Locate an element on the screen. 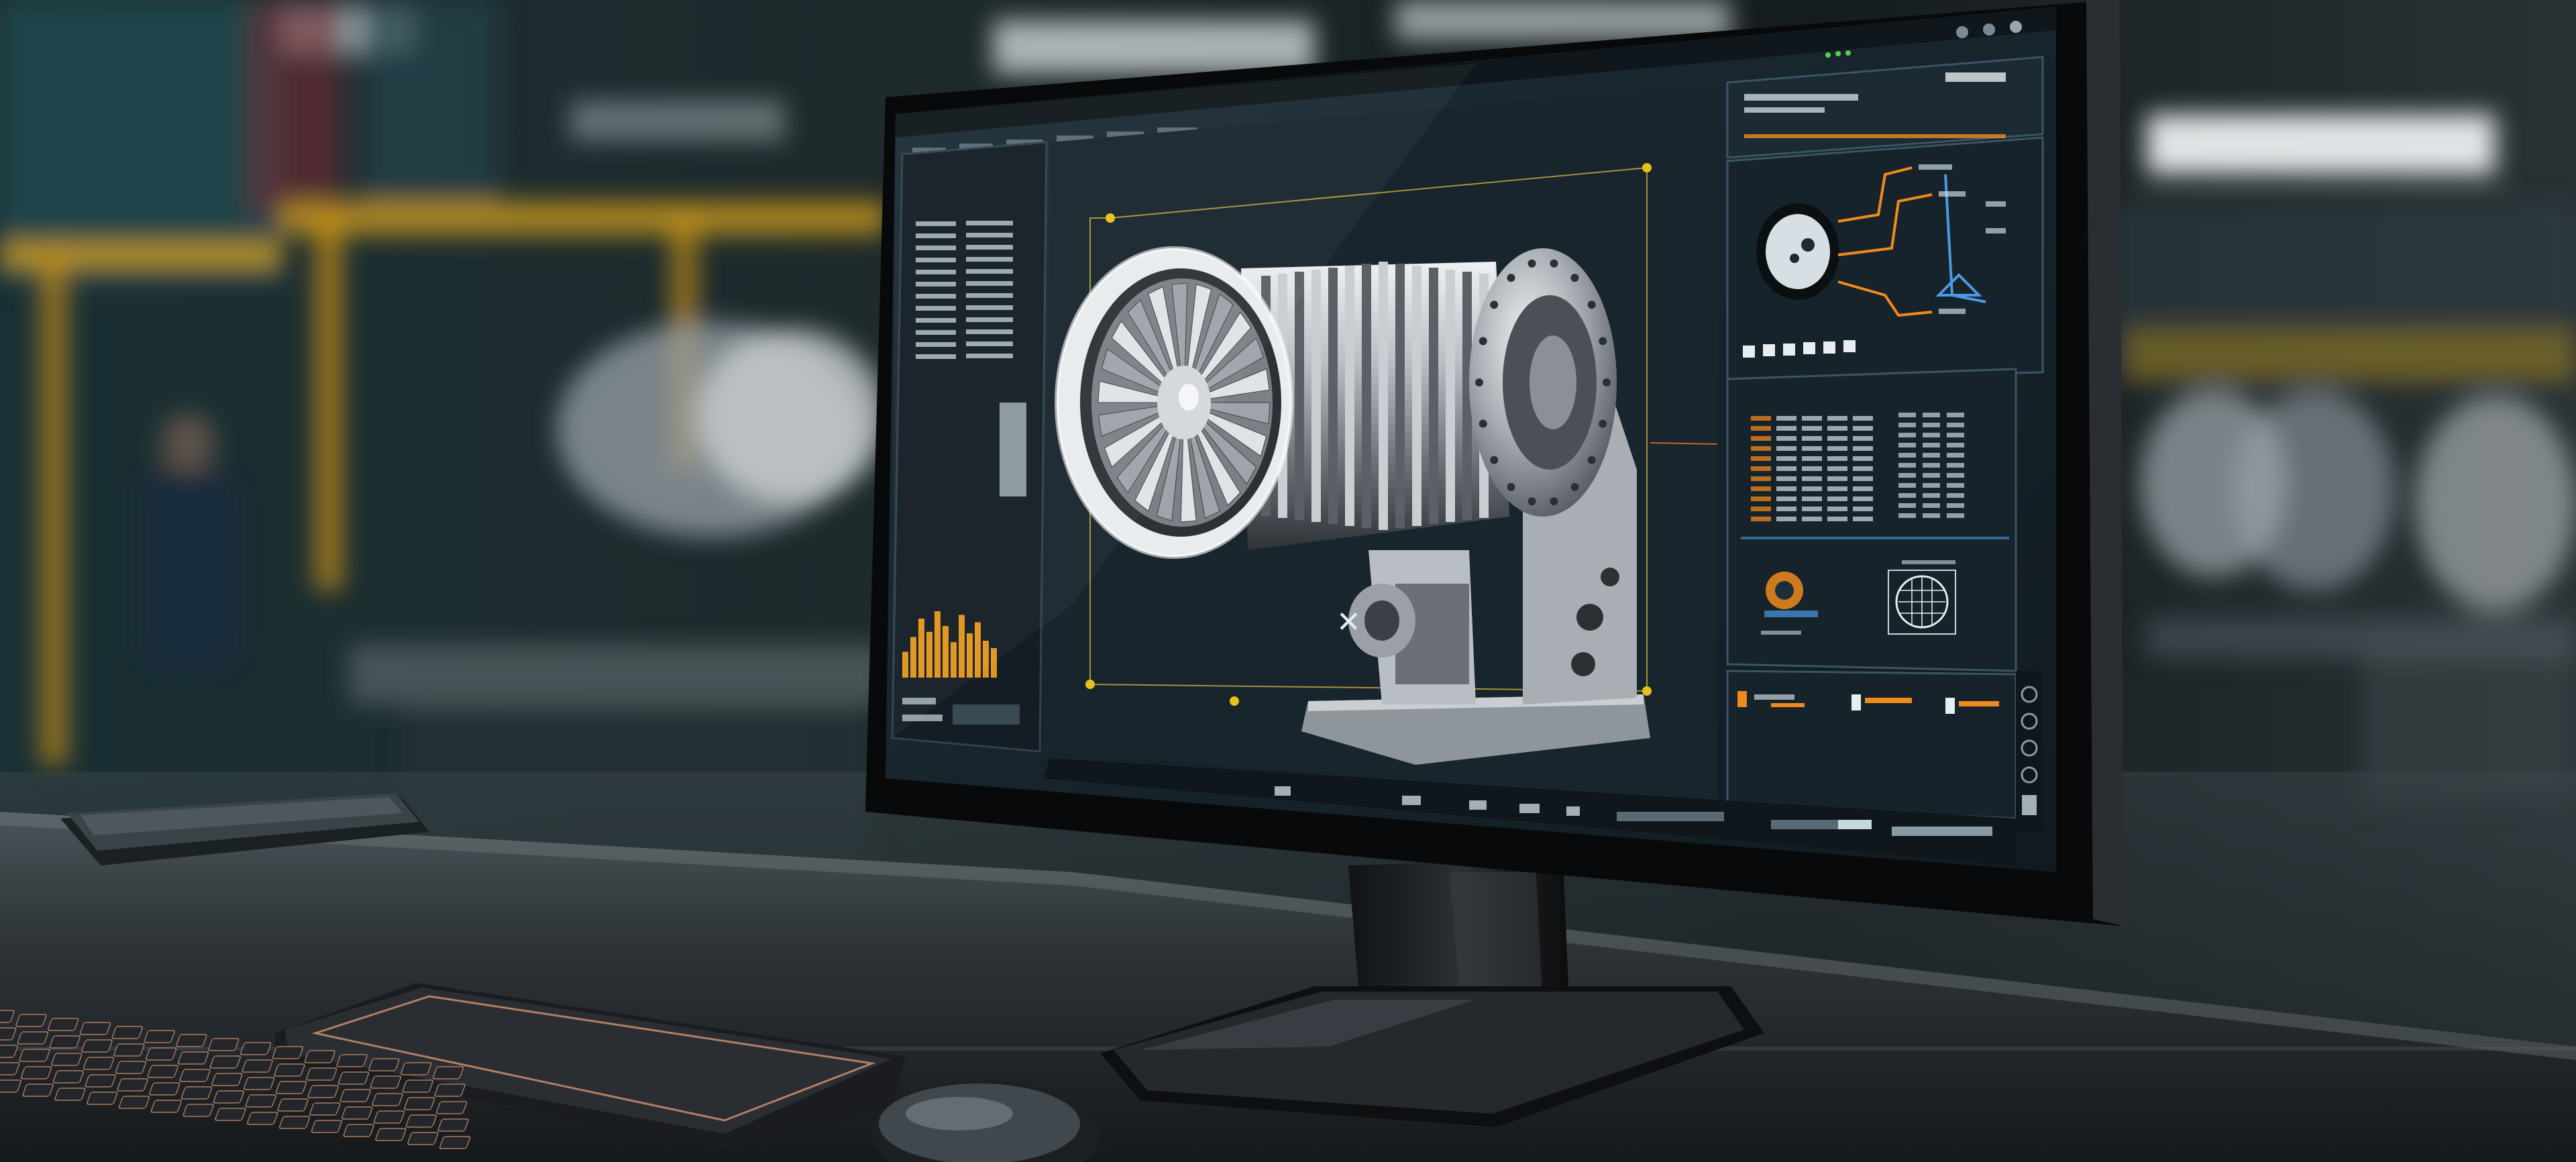  pan-icon is located at coordinates (1411, 801).